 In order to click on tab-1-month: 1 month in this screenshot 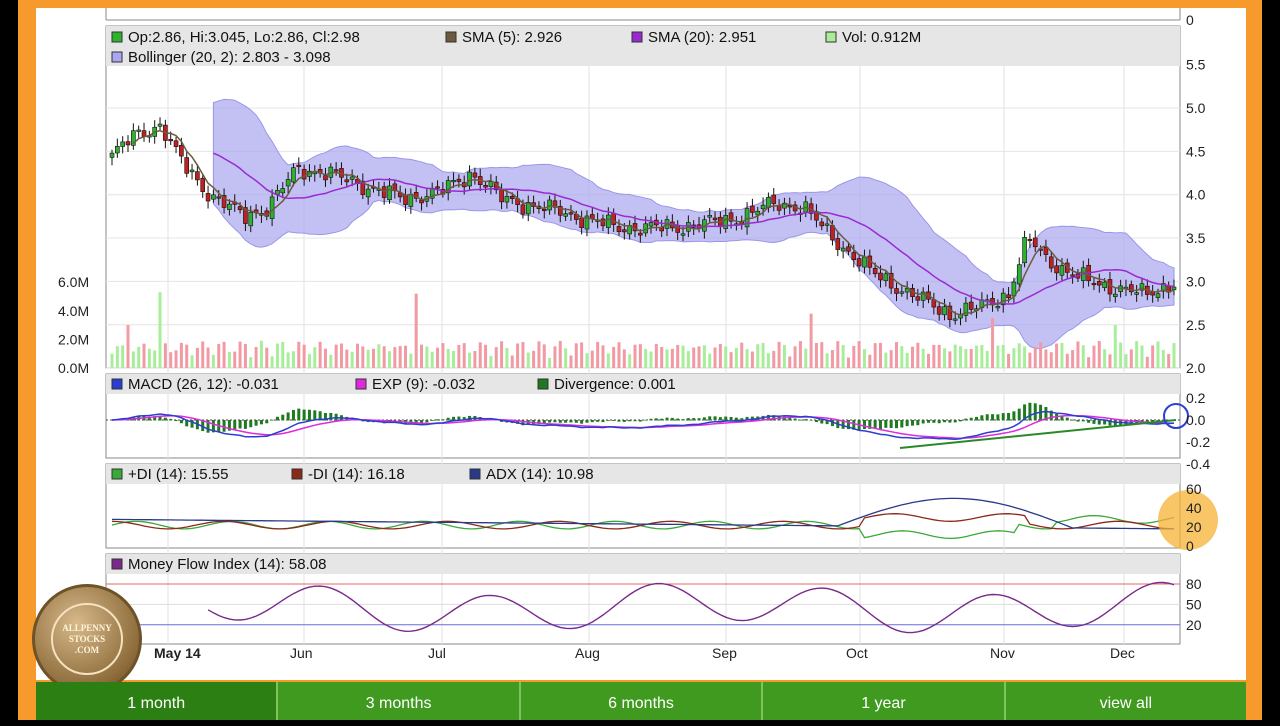, I will do `click(156, 701)`.